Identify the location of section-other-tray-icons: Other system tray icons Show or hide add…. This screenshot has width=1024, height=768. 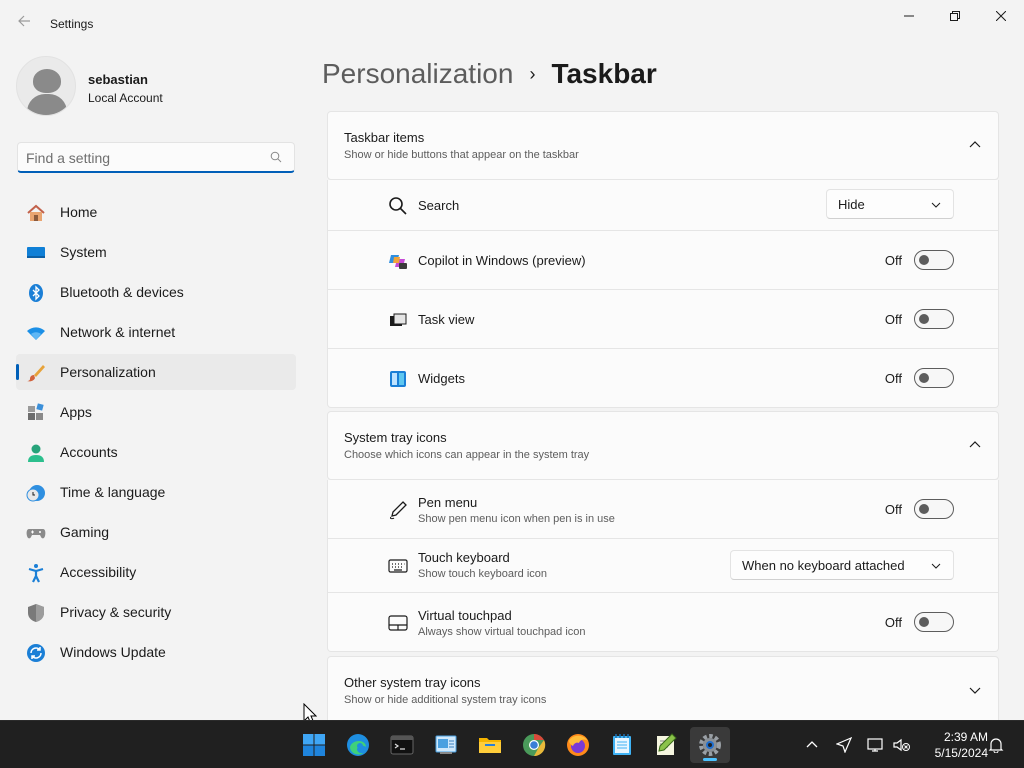
(663, 691).